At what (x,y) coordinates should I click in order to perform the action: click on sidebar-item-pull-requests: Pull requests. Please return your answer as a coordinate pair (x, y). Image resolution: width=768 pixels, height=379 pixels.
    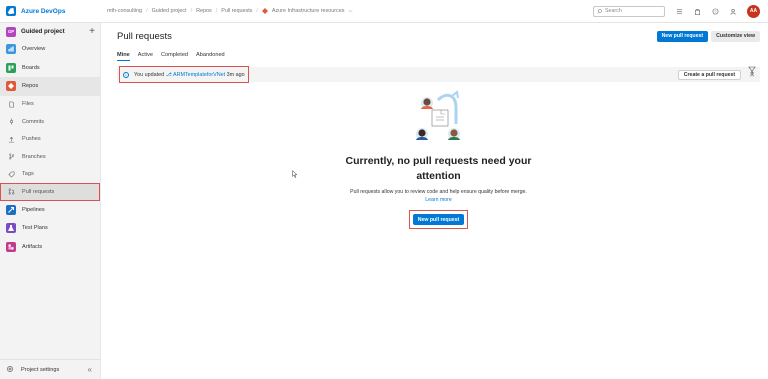
    Looking at the image, I should click on (50, 192).